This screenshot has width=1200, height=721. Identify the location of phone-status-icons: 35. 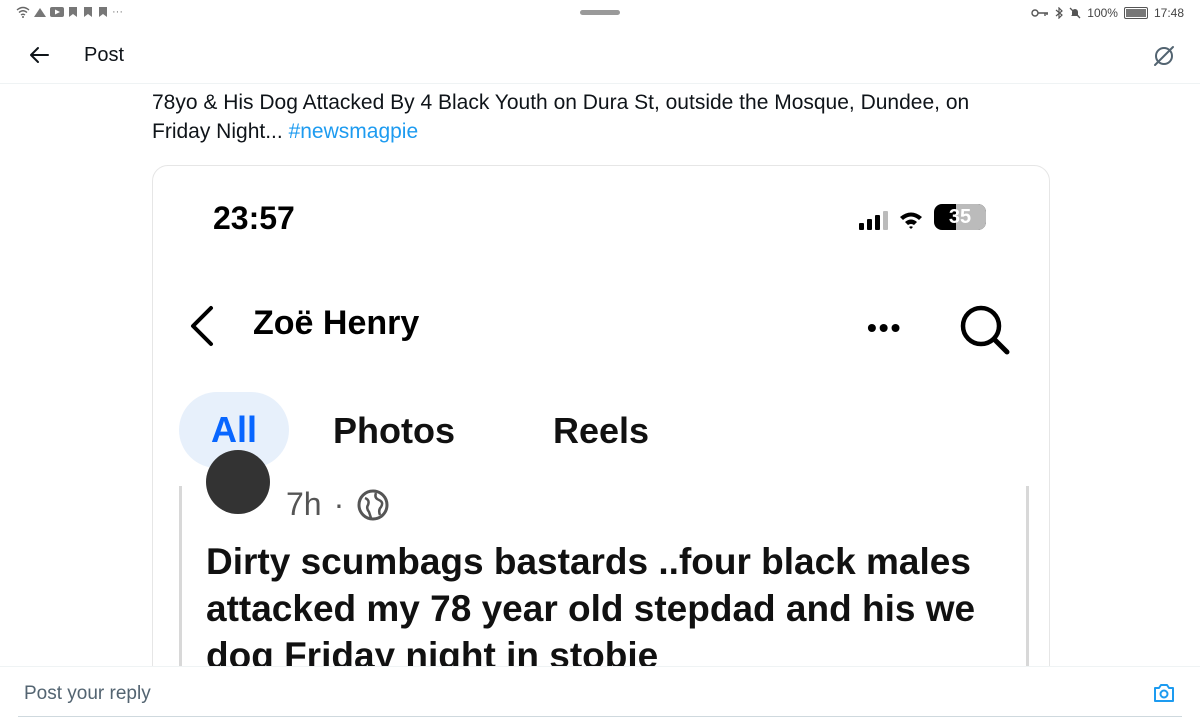
(922, 217).